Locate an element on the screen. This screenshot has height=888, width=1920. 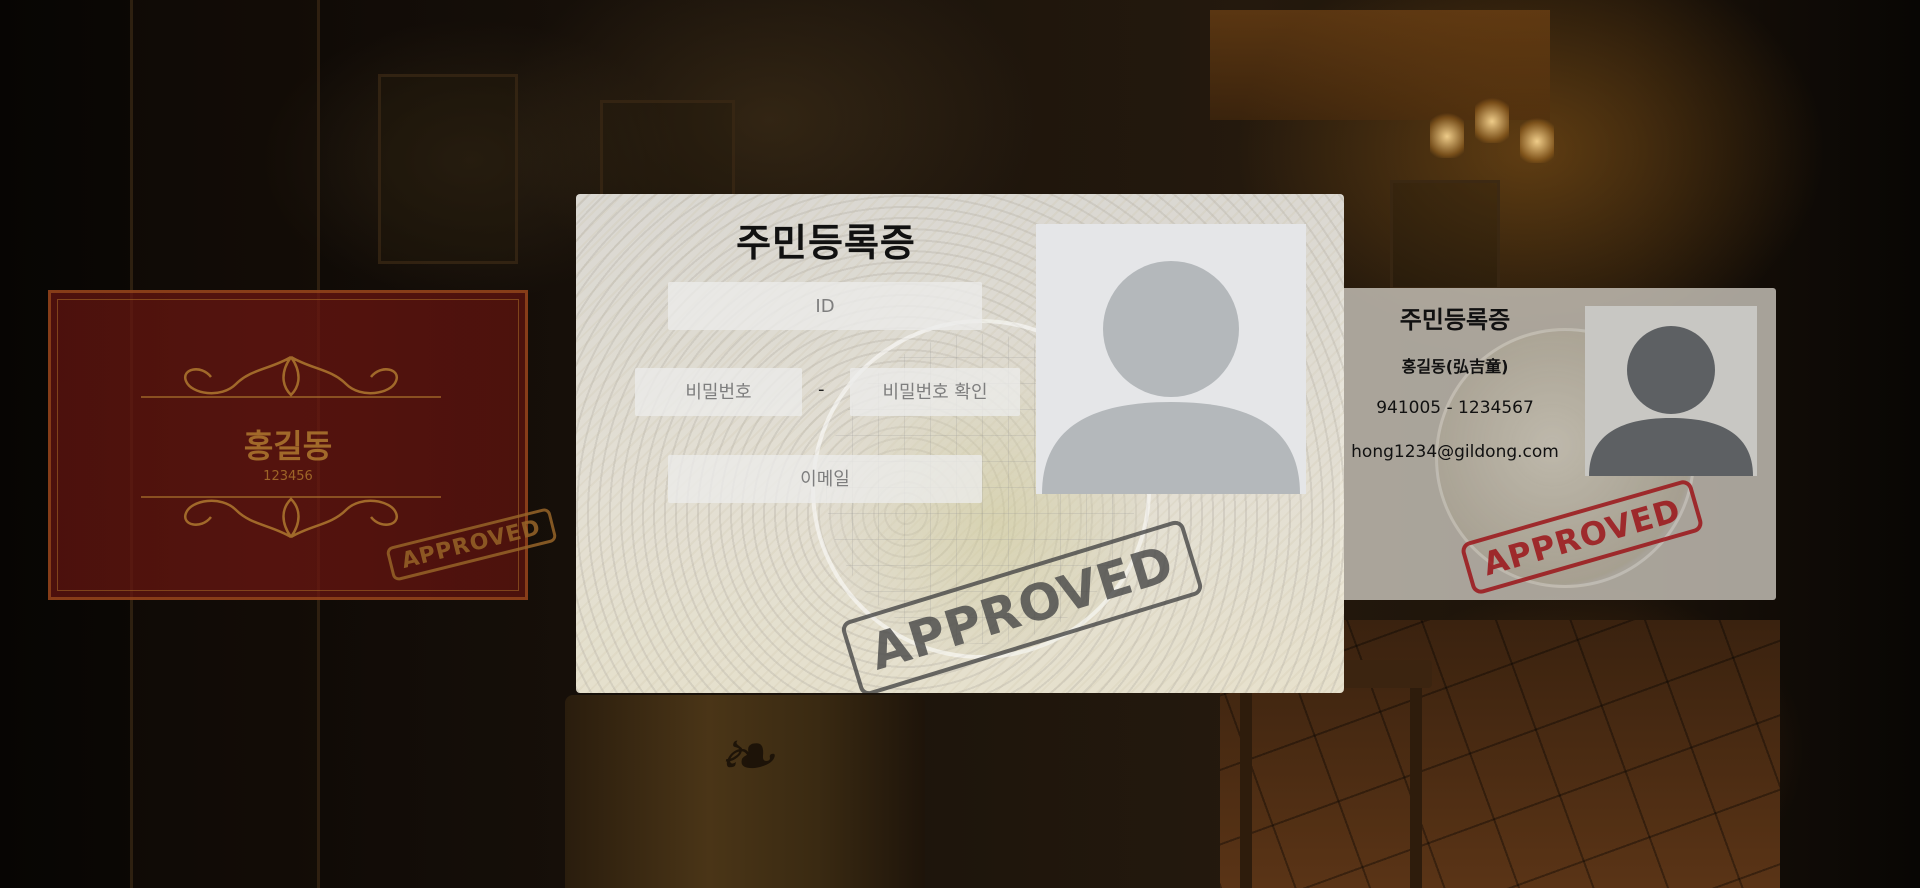
left-card: 홍길동 123456 APPROVED is located at coordinates (303, 445).